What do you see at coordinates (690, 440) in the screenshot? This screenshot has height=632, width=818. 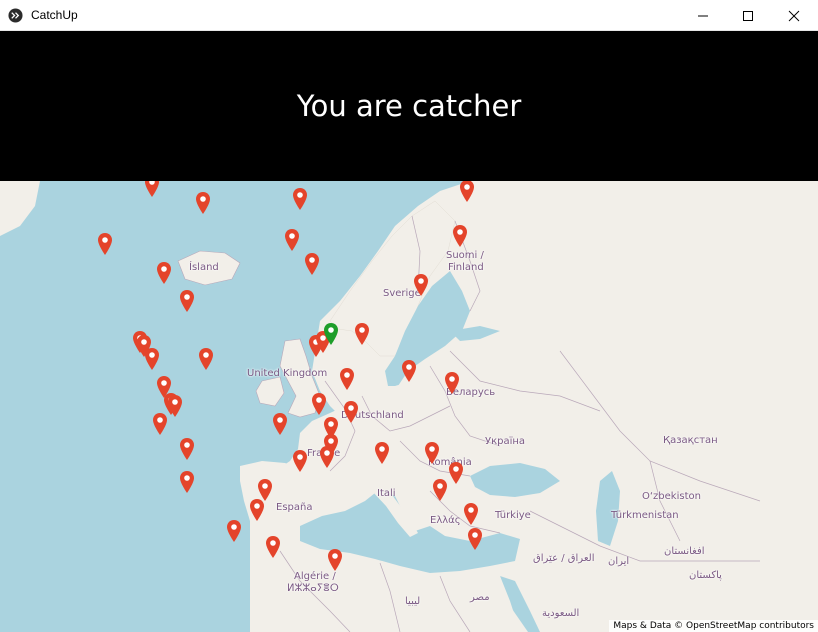 I see `label-kazakhstan: Қазақстан` at bounding box center [690, 440].